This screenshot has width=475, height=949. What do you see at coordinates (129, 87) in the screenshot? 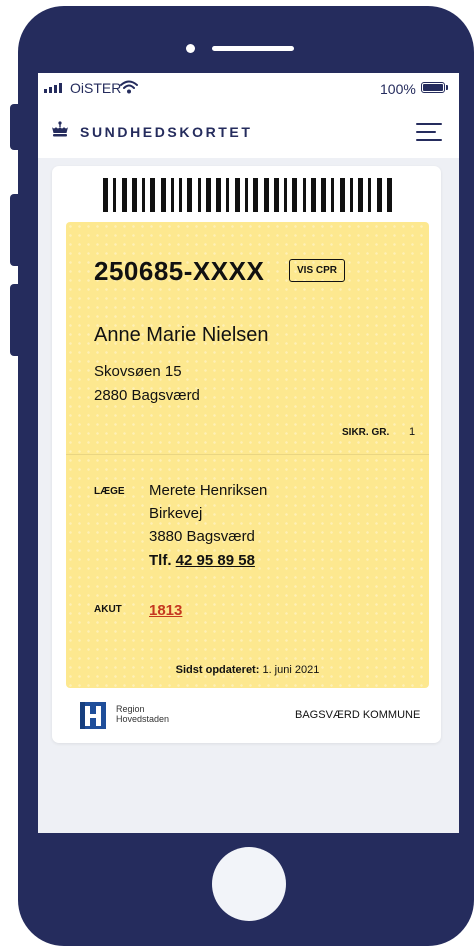
I see `wifi-icon` at bounding box center [129, 87].